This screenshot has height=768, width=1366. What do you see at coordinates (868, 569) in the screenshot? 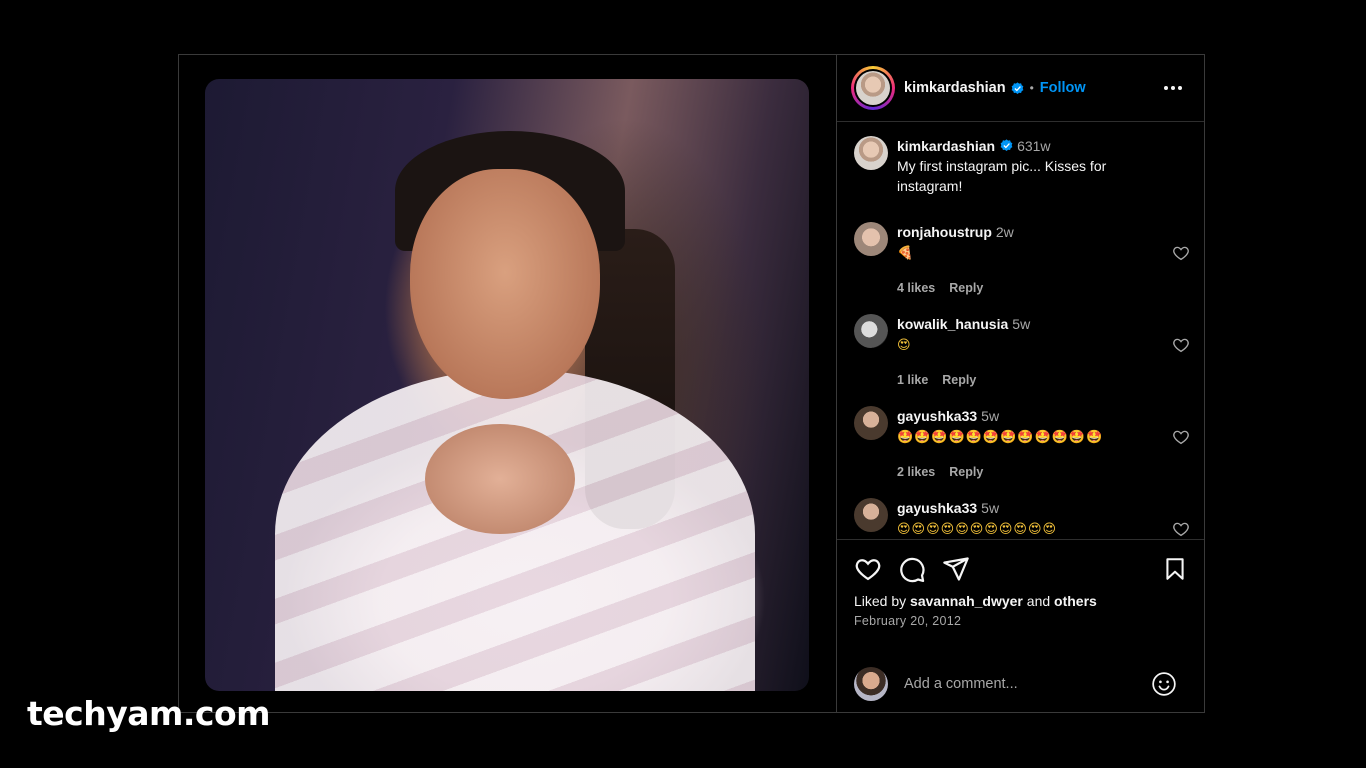
I see `heart-icon` at bounding box center [868, 569].